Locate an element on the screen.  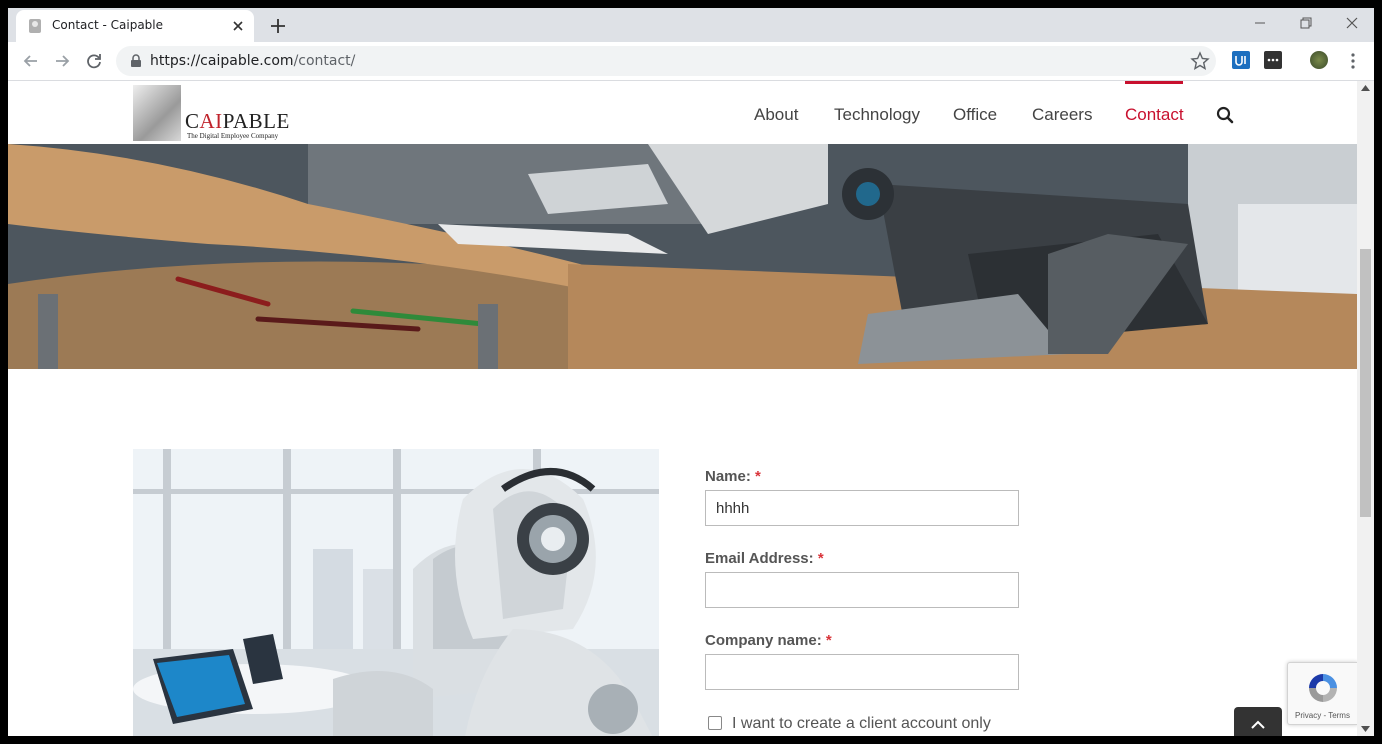
tab-contact: Contact - Caipable is located at coordinates (135, 26).